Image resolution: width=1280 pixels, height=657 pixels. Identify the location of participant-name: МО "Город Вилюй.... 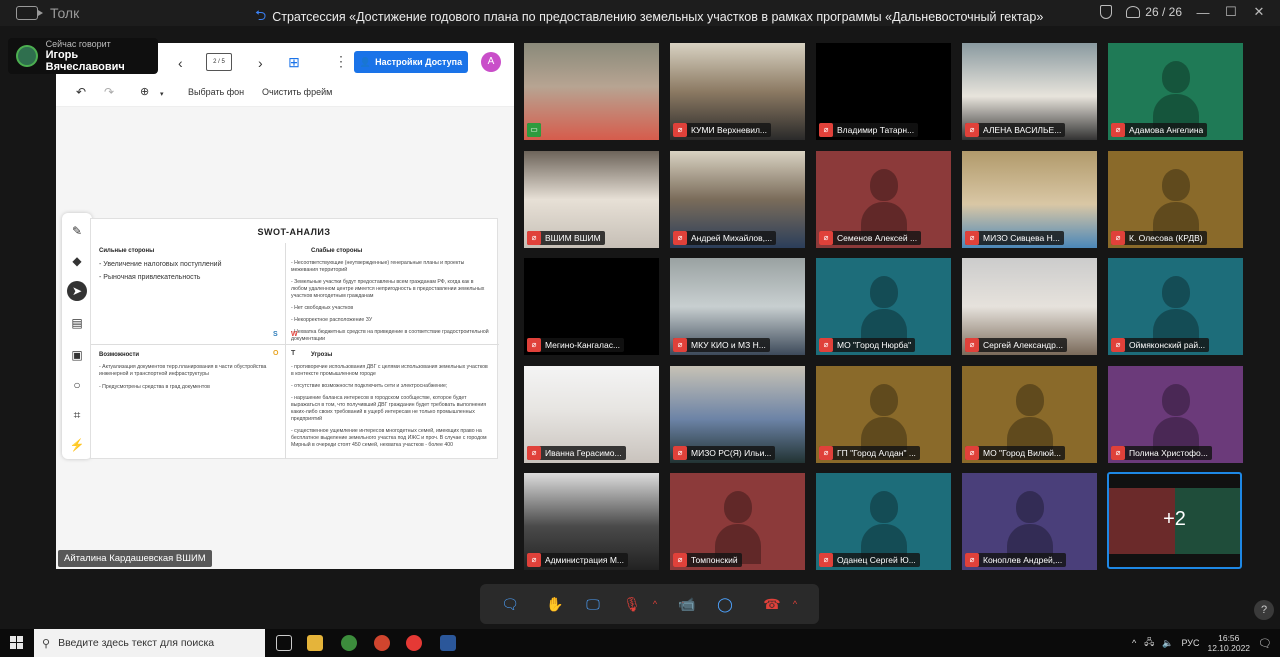
(1022, 453).